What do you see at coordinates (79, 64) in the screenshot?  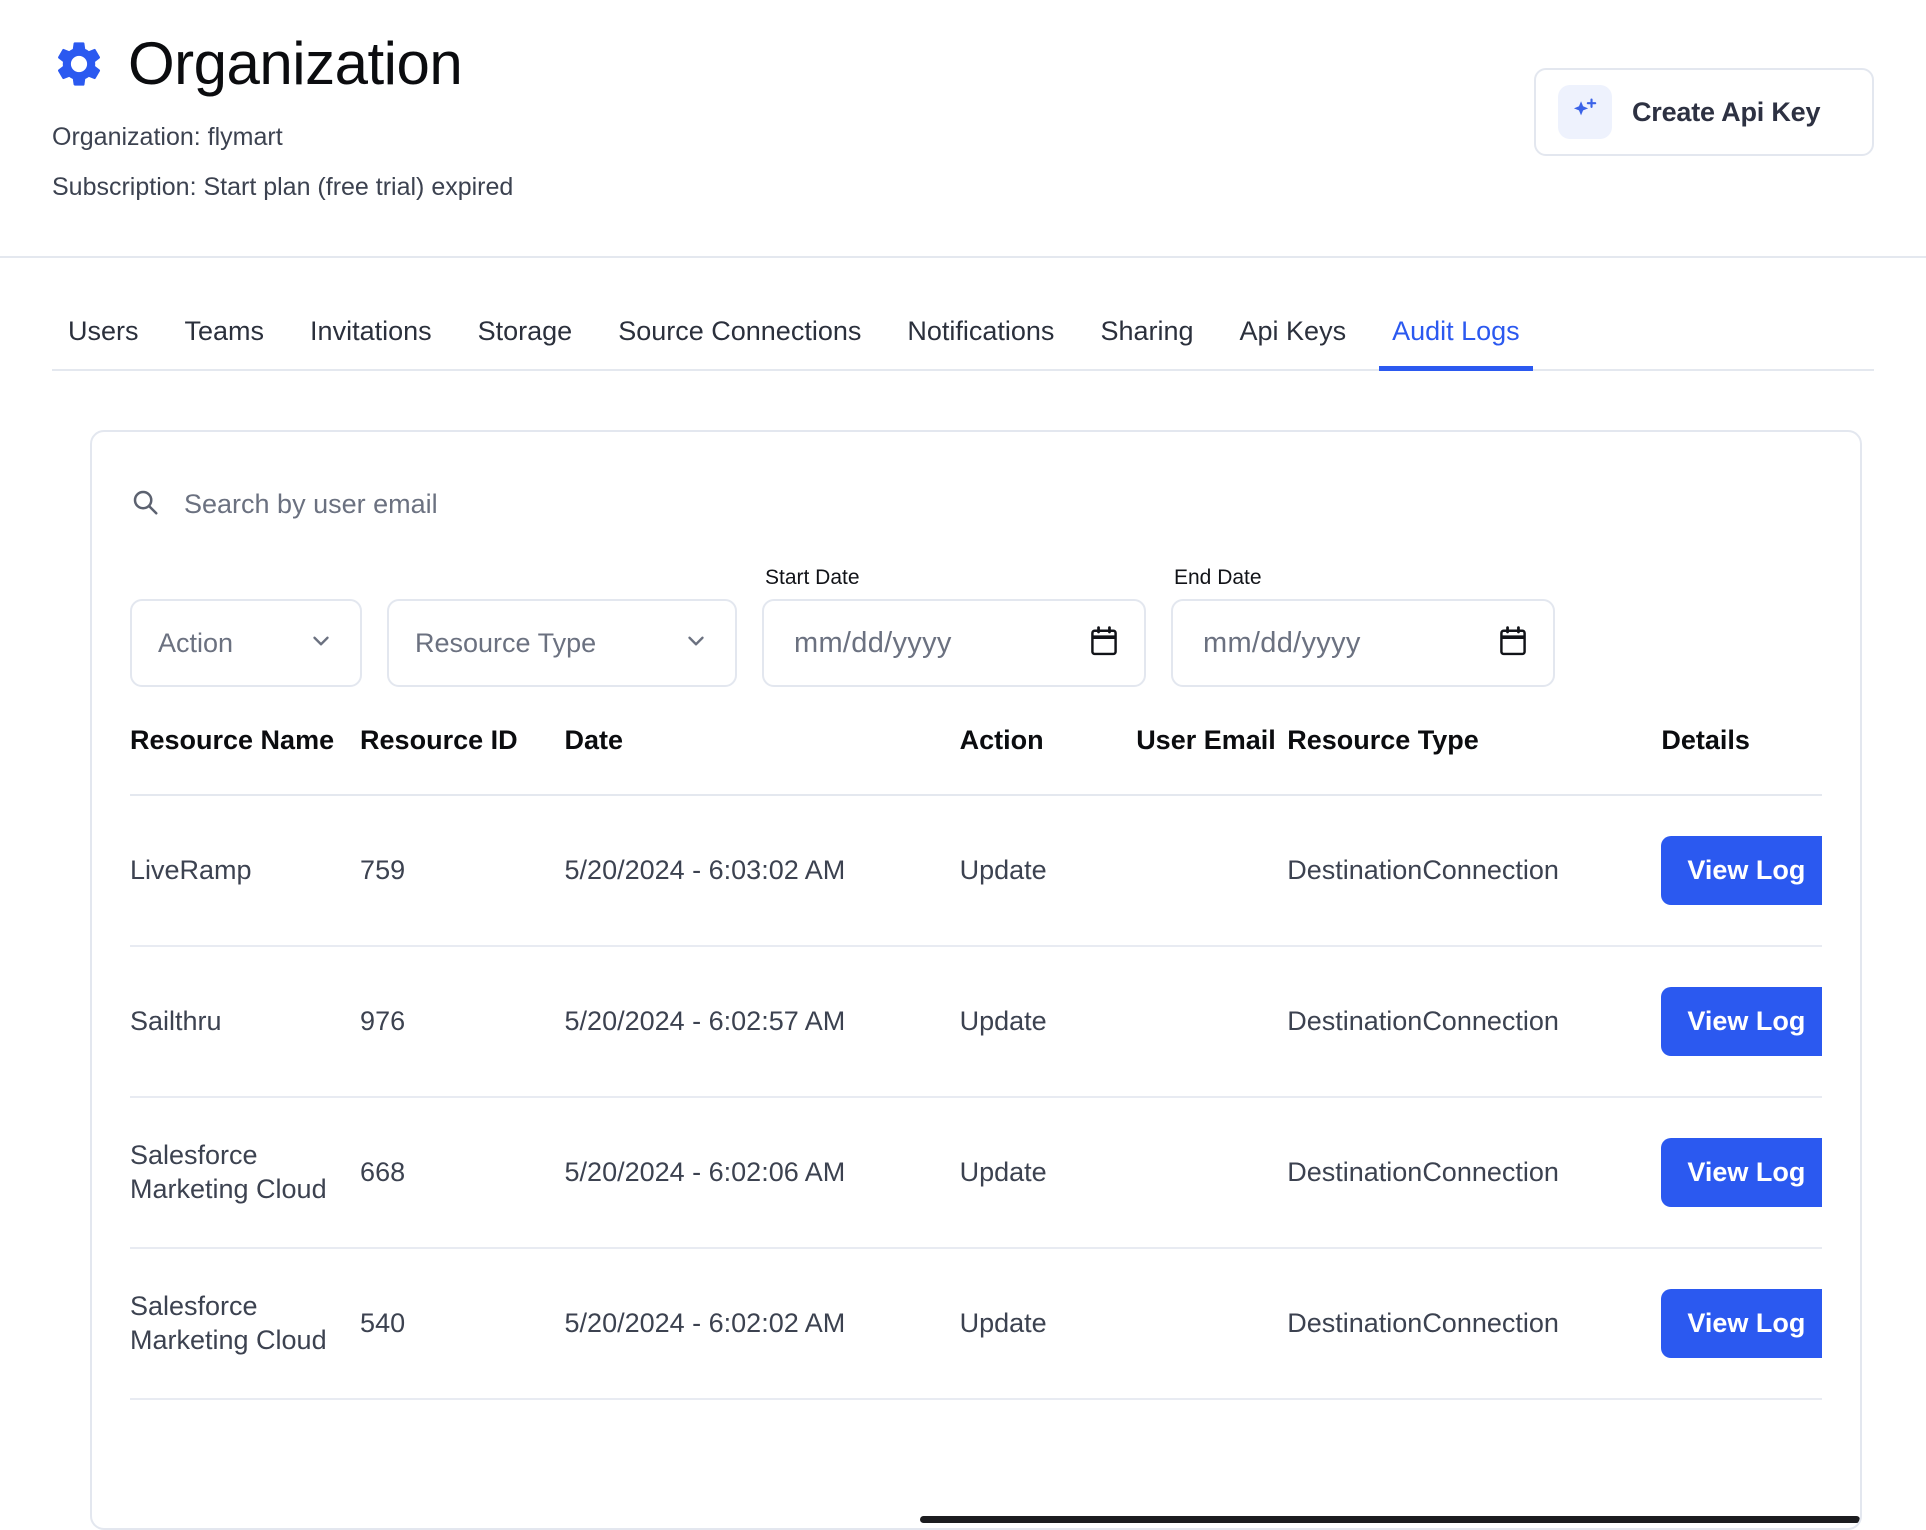 I see `gear-icon` at bounding box center [79, 64].